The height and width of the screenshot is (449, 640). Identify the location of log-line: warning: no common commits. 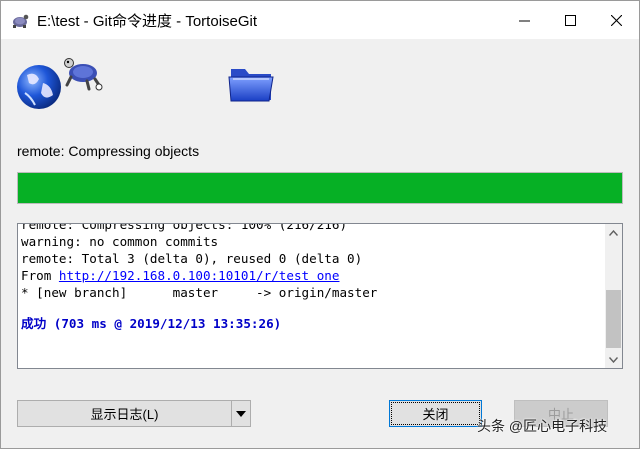
(120, 241).